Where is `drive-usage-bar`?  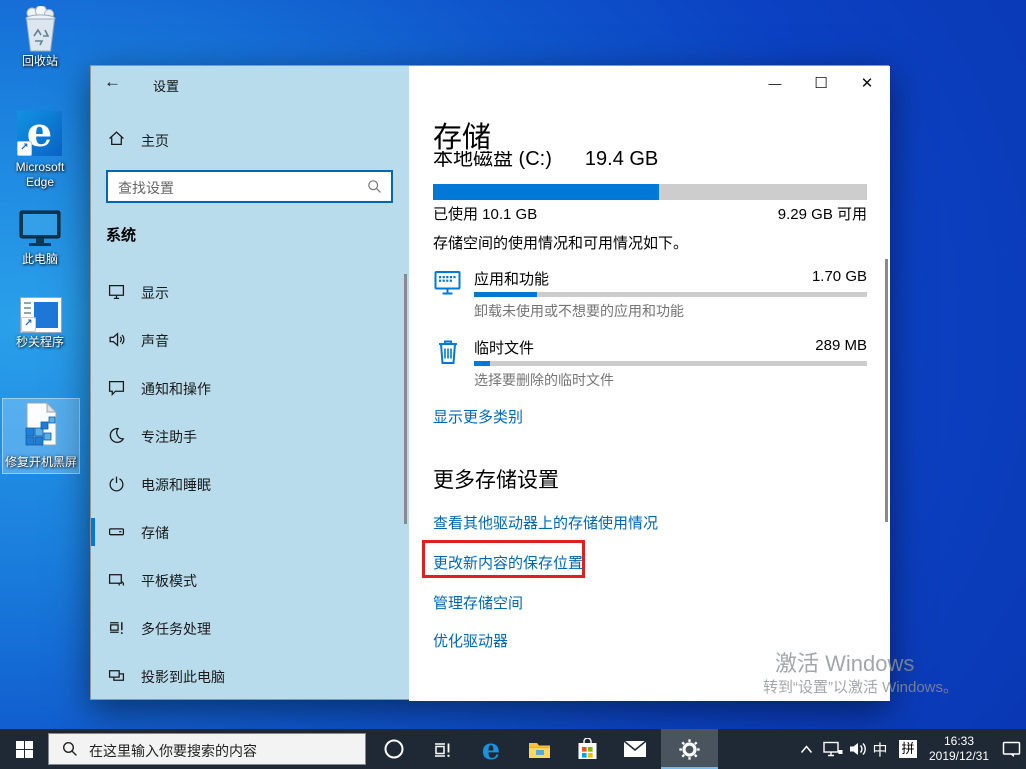 drive-usage-bar is located at coordinates (650, 192).